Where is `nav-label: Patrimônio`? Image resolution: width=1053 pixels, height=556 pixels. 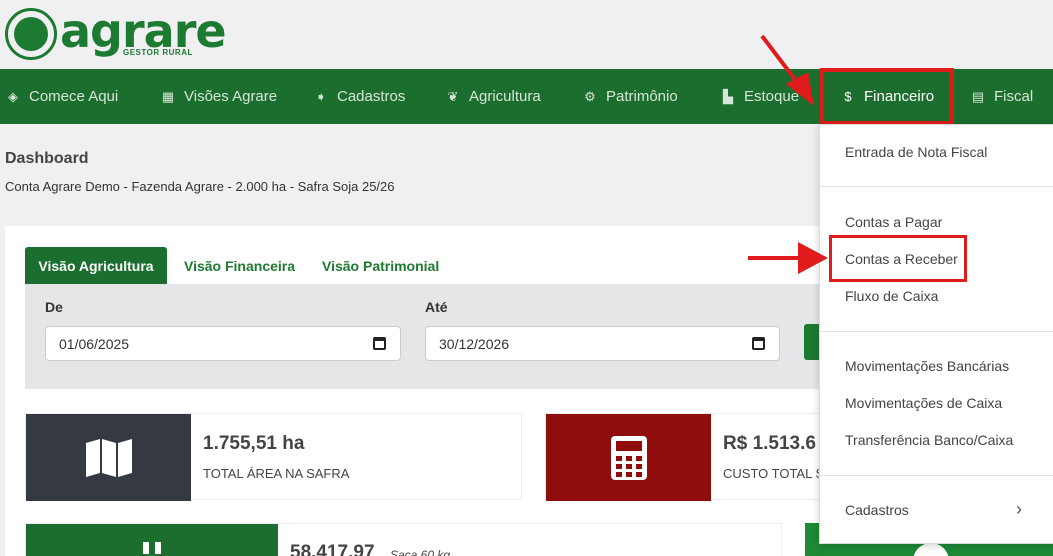
nav-label: Patrimônio is located at coordinates (642, 96).